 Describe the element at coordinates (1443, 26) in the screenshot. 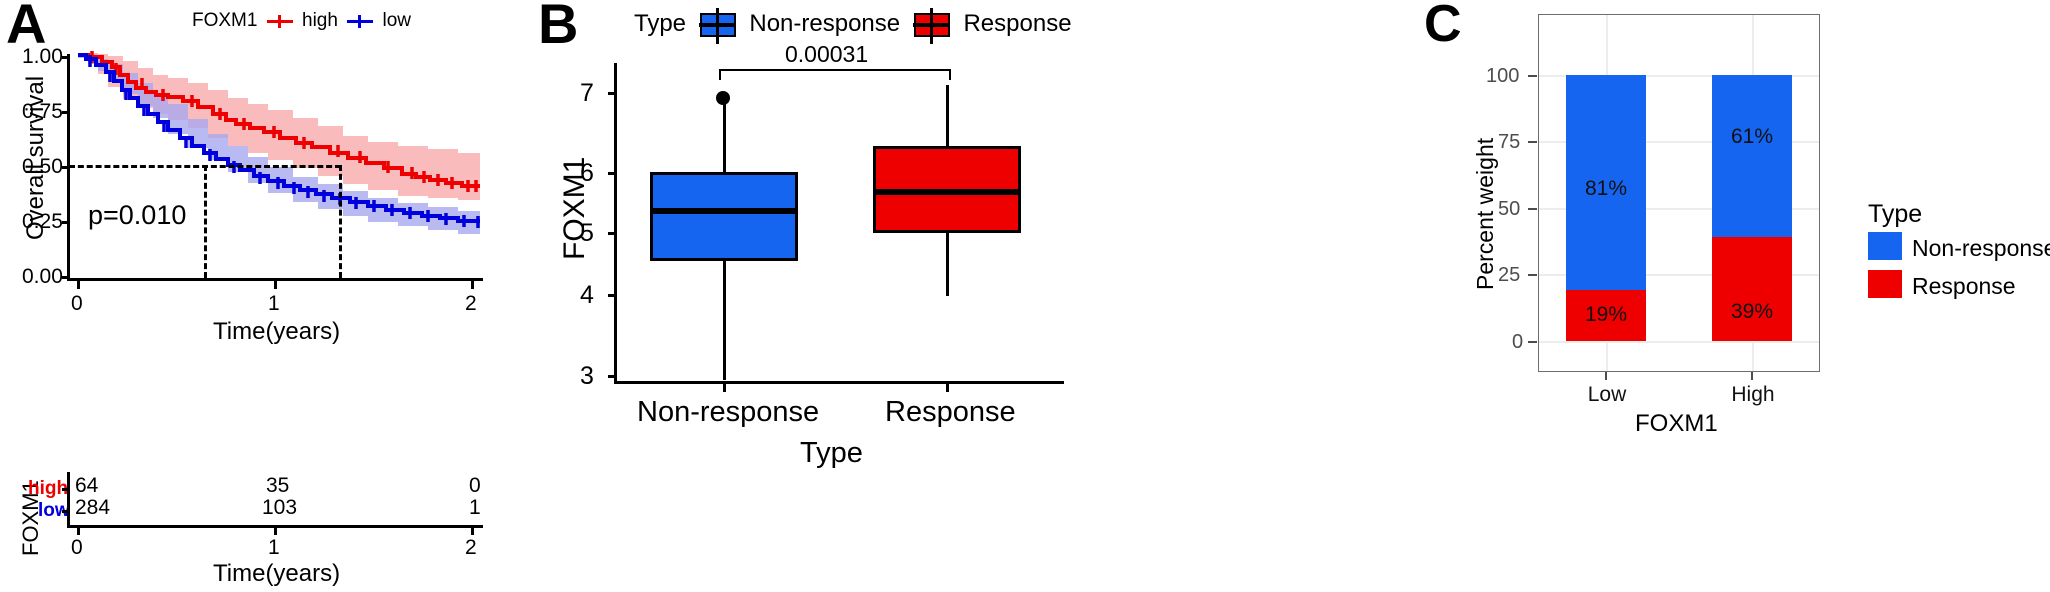

I see `panel-c-letter: C` at that location.